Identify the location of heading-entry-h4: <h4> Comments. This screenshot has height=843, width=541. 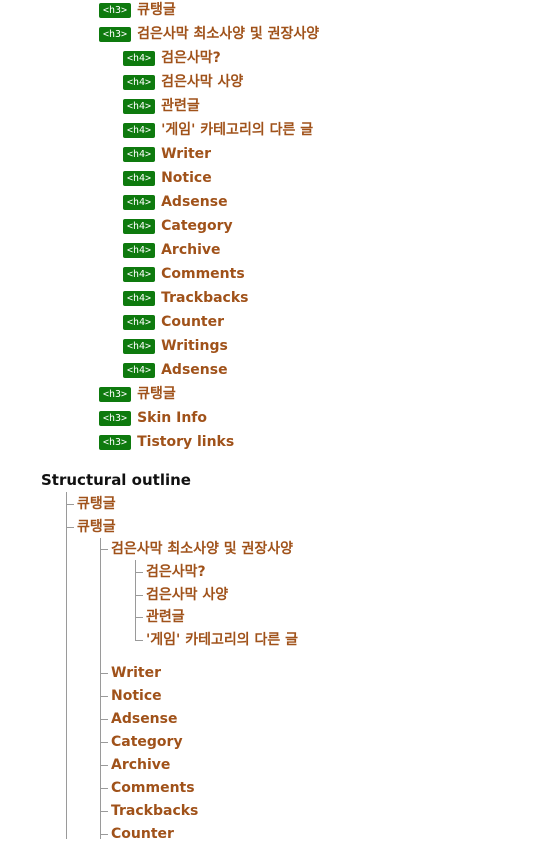
(184, 274).